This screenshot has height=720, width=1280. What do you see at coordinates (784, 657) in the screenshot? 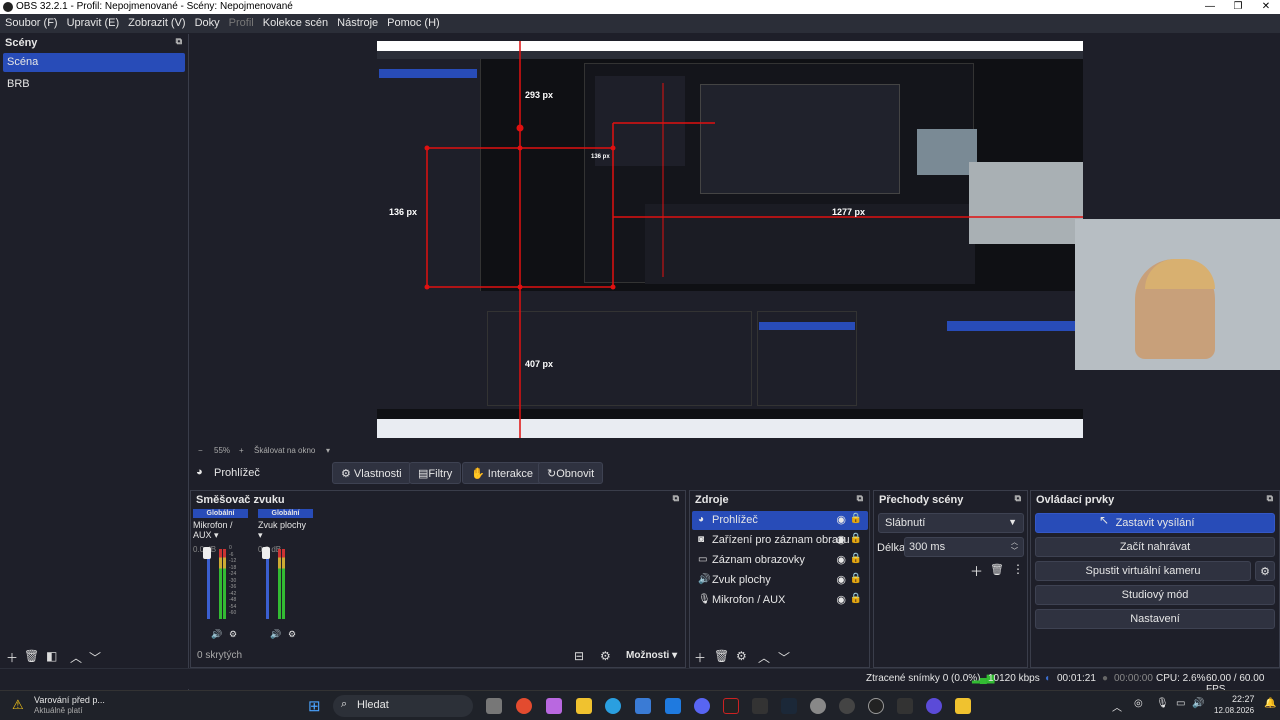
I see `source-down-icon: ﹀` at bounding box center [784, 657].